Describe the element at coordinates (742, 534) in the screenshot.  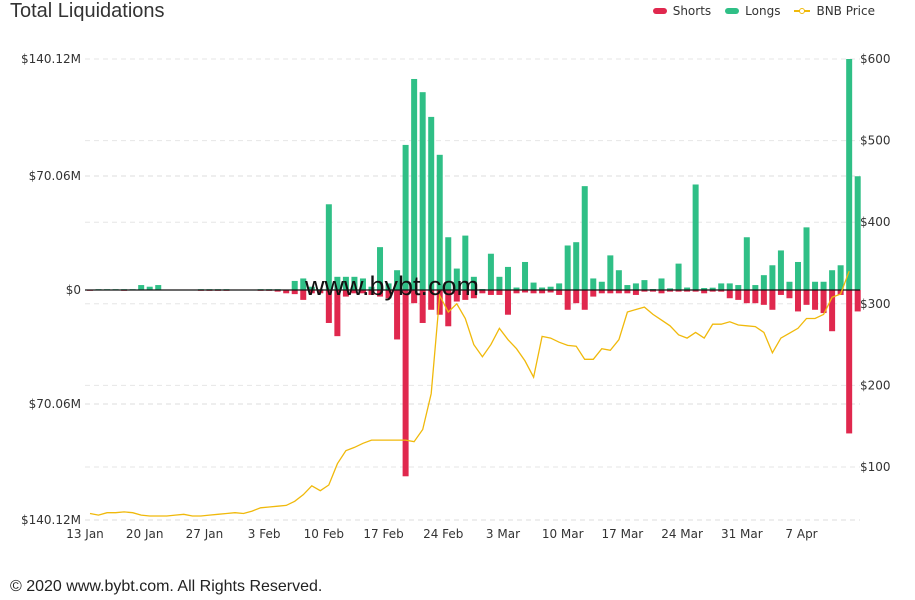
I see `x-tick-label: 31 Mar` at that location.